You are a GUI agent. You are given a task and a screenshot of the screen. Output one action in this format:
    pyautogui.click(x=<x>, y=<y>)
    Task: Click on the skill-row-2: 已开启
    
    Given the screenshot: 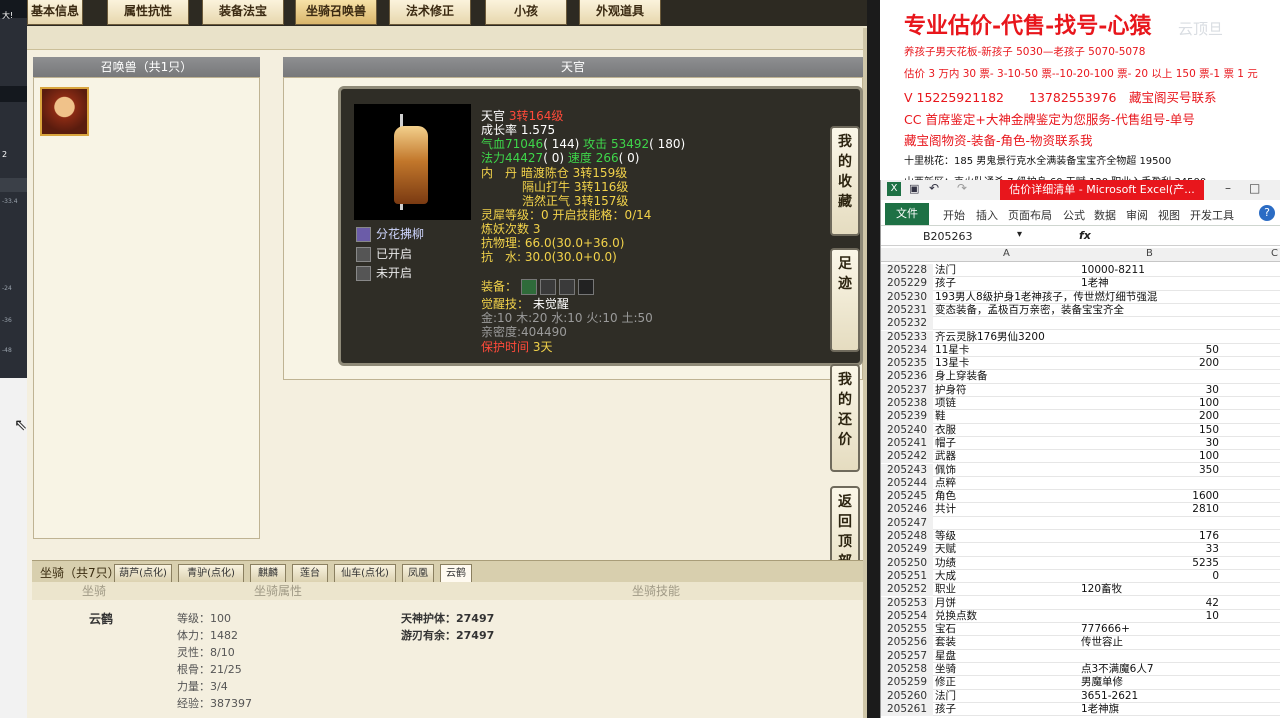 What is the action you would take?
    pyautogui.click(x=384, y=254)
    